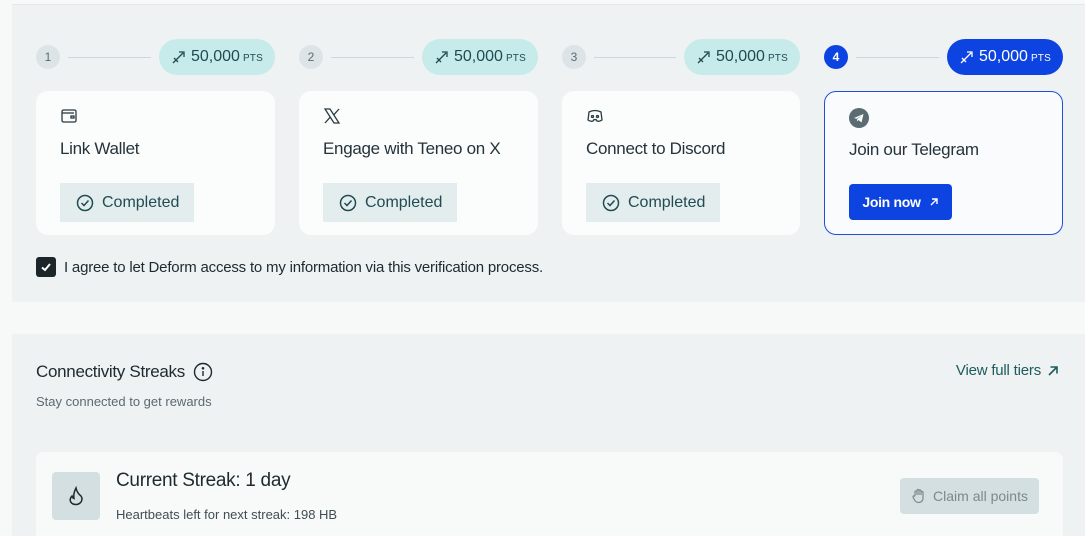 This screenshot has height=536, width=1085. What do you see at coordinates (155, 163) in the screenshot?
I see `task-card-link-wallet: Link Wallet Completed` at bounding box center [155, 163].